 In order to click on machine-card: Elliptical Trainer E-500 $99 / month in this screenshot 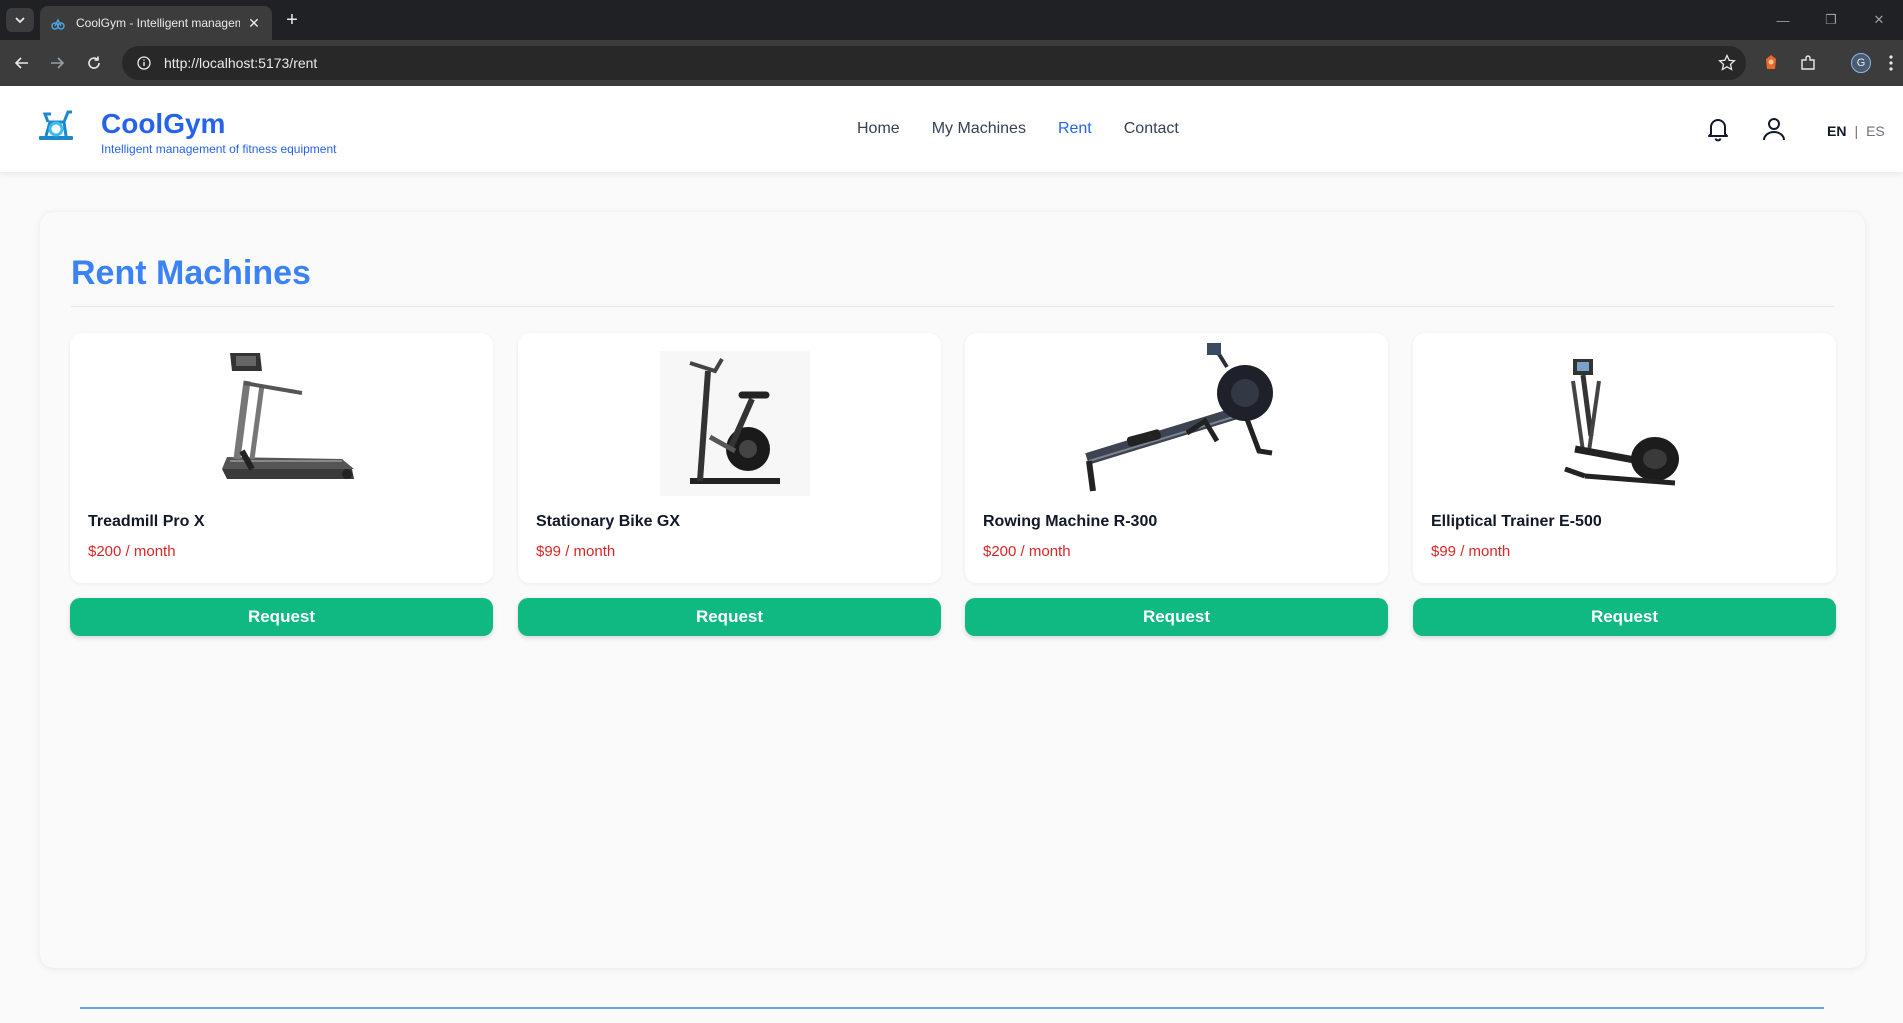, I will do `click(1624, 458)`.